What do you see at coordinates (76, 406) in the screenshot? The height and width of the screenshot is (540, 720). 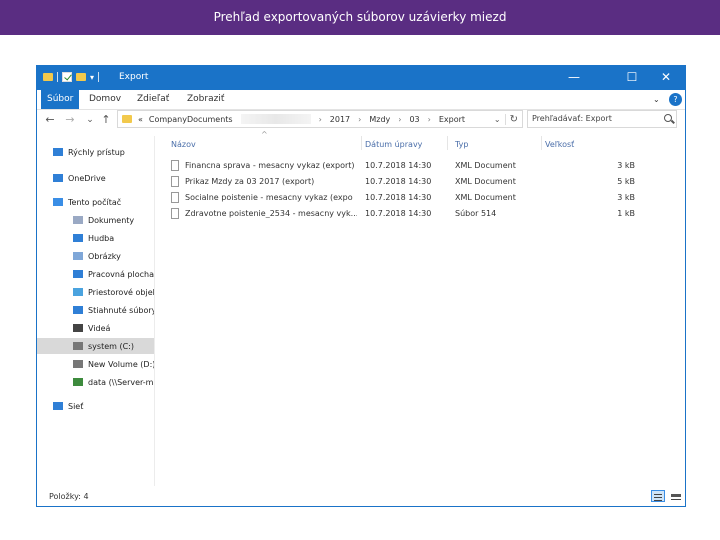 I see `sidebar-item-label: Sieť` at bounding box center [76, 406].